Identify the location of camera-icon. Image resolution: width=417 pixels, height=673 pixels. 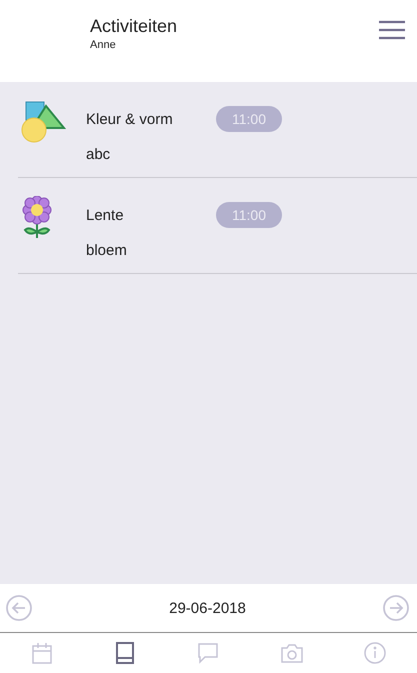
(292, 653).